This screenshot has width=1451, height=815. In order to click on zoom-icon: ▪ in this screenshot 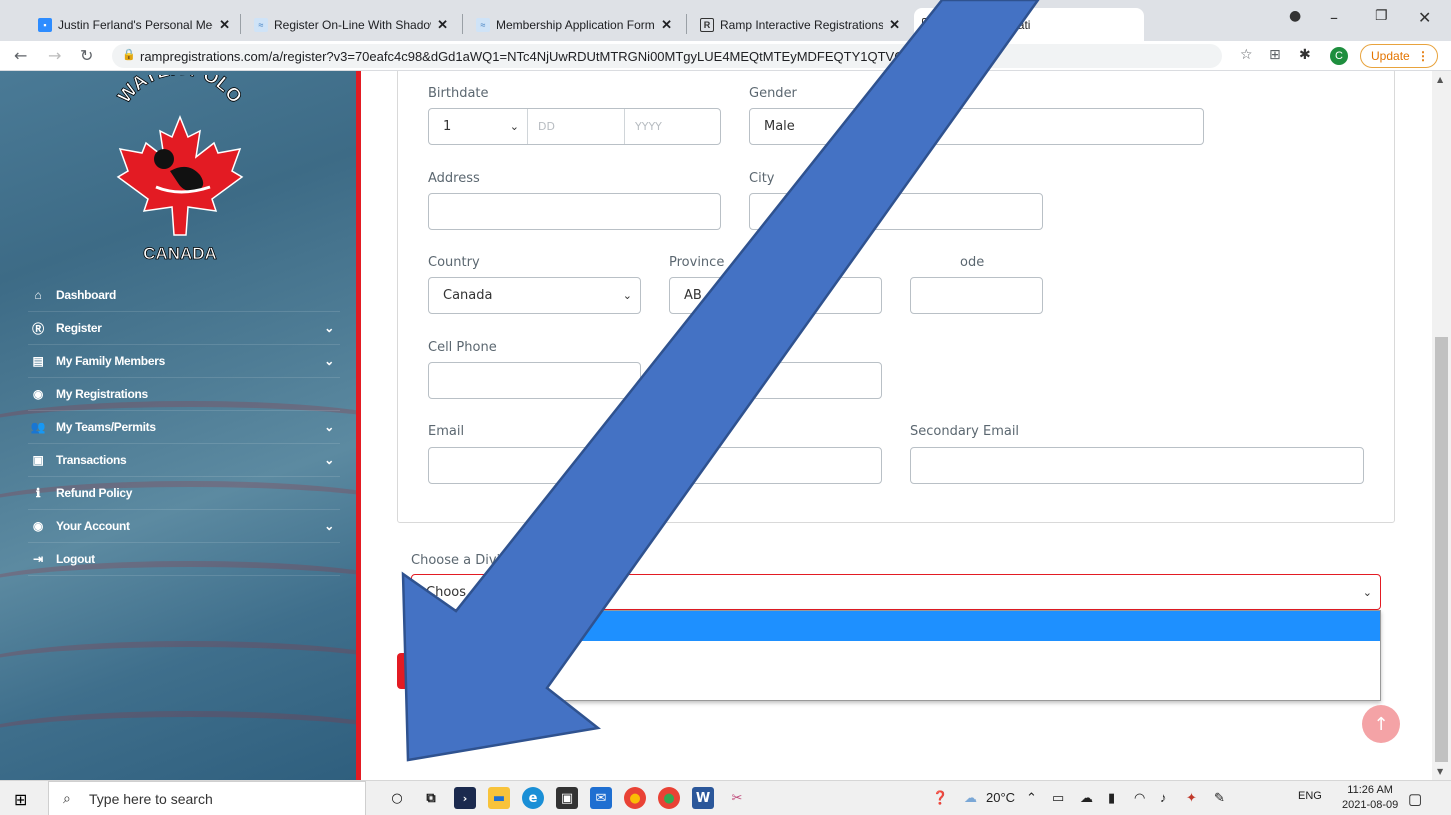, I will do `click(45, 24)`.